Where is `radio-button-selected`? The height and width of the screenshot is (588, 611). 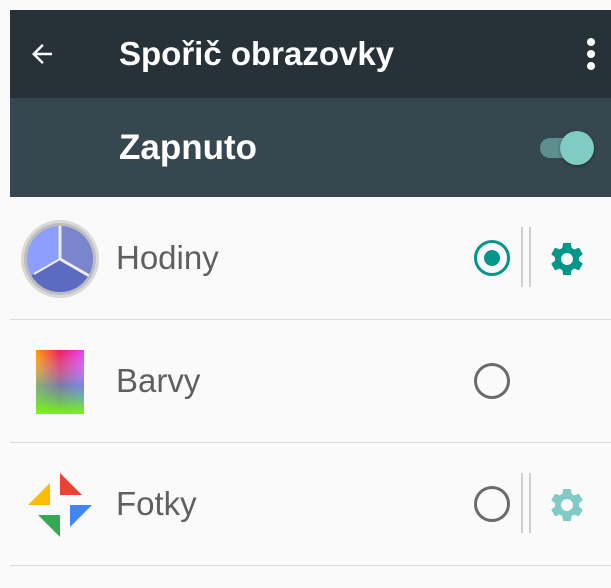
radio-button-selected is located at coordinates (492, 258).